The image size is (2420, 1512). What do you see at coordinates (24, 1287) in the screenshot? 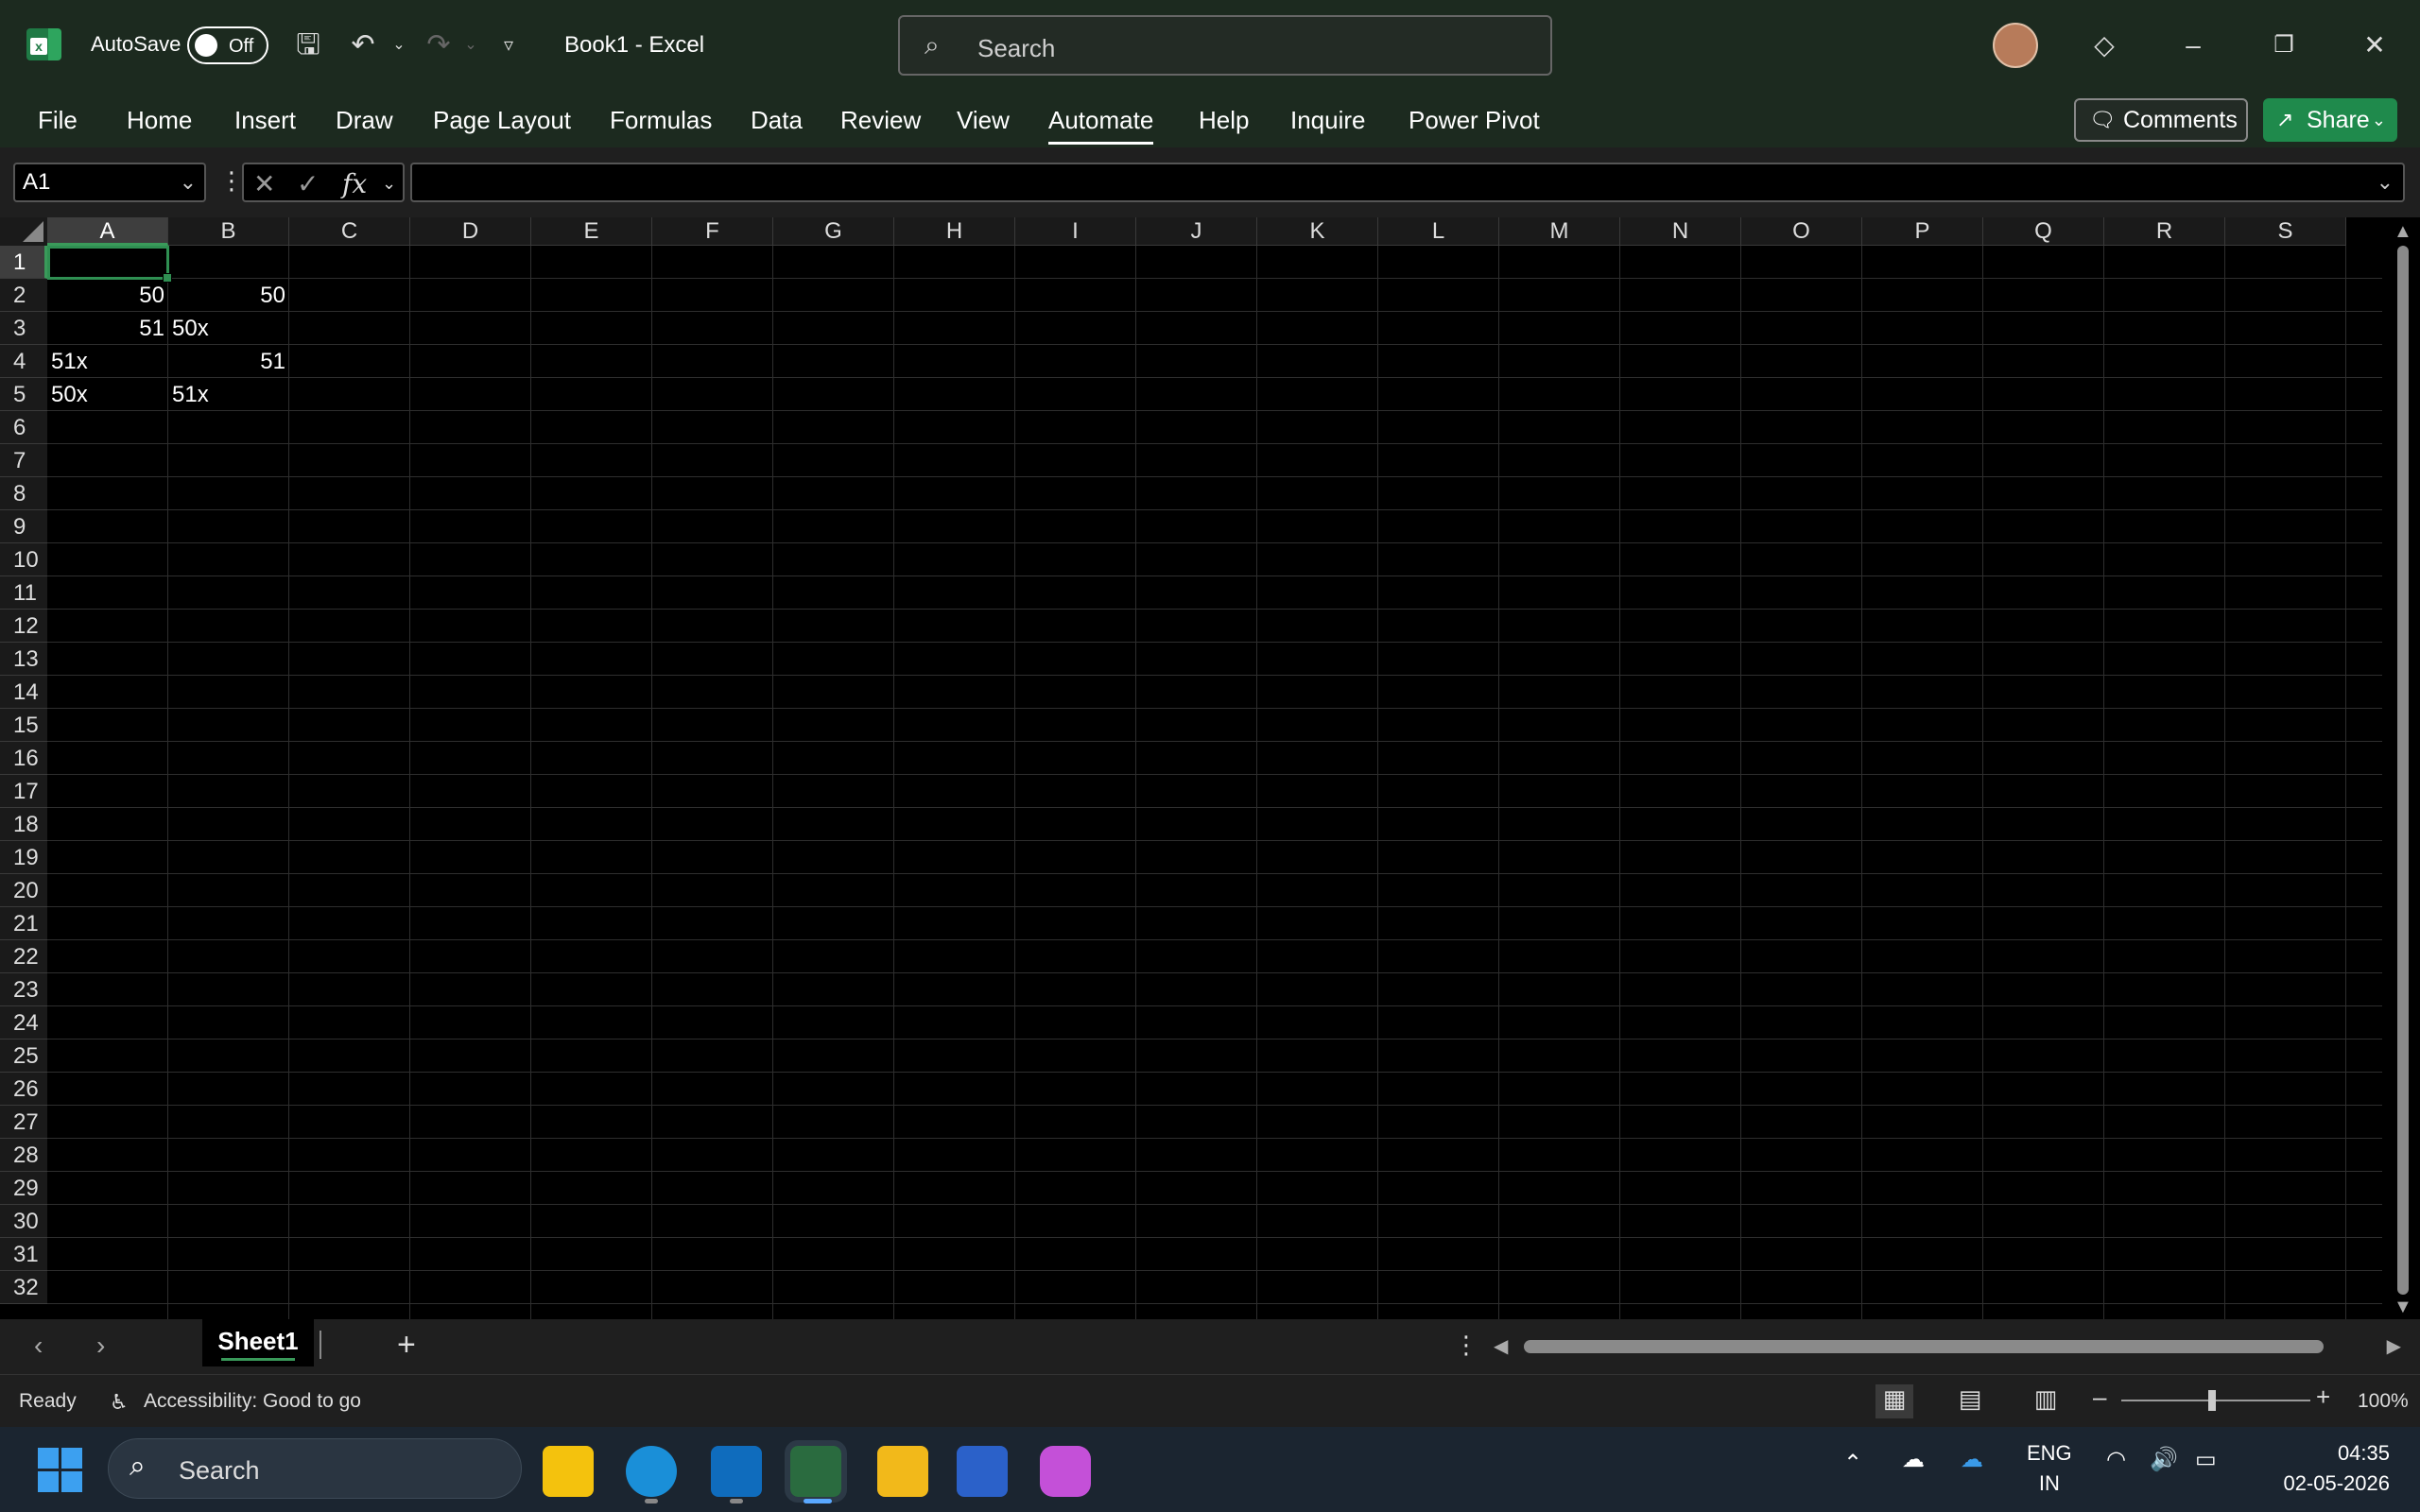
I see `row-header: 32` at bounding box center [24, 1287].